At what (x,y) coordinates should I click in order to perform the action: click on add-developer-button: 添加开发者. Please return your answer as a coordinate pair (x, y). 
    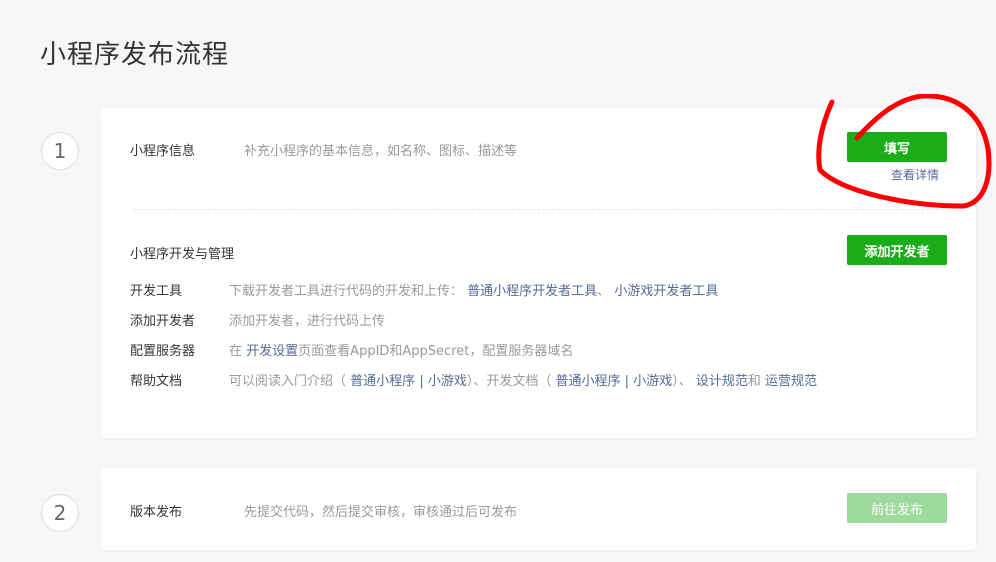
    Looking at the image, I should click on (897, 250).